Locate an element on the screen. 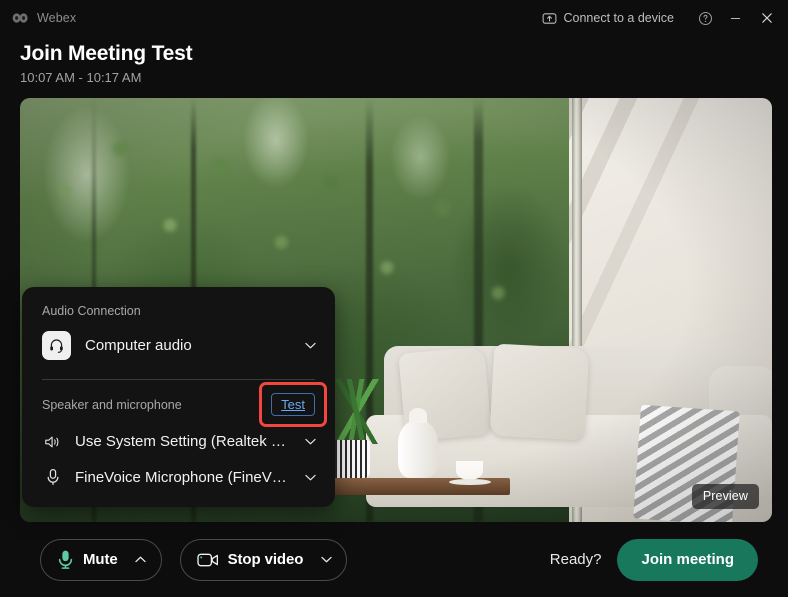  brand-name: Webex is located at coordinates (57, 18).